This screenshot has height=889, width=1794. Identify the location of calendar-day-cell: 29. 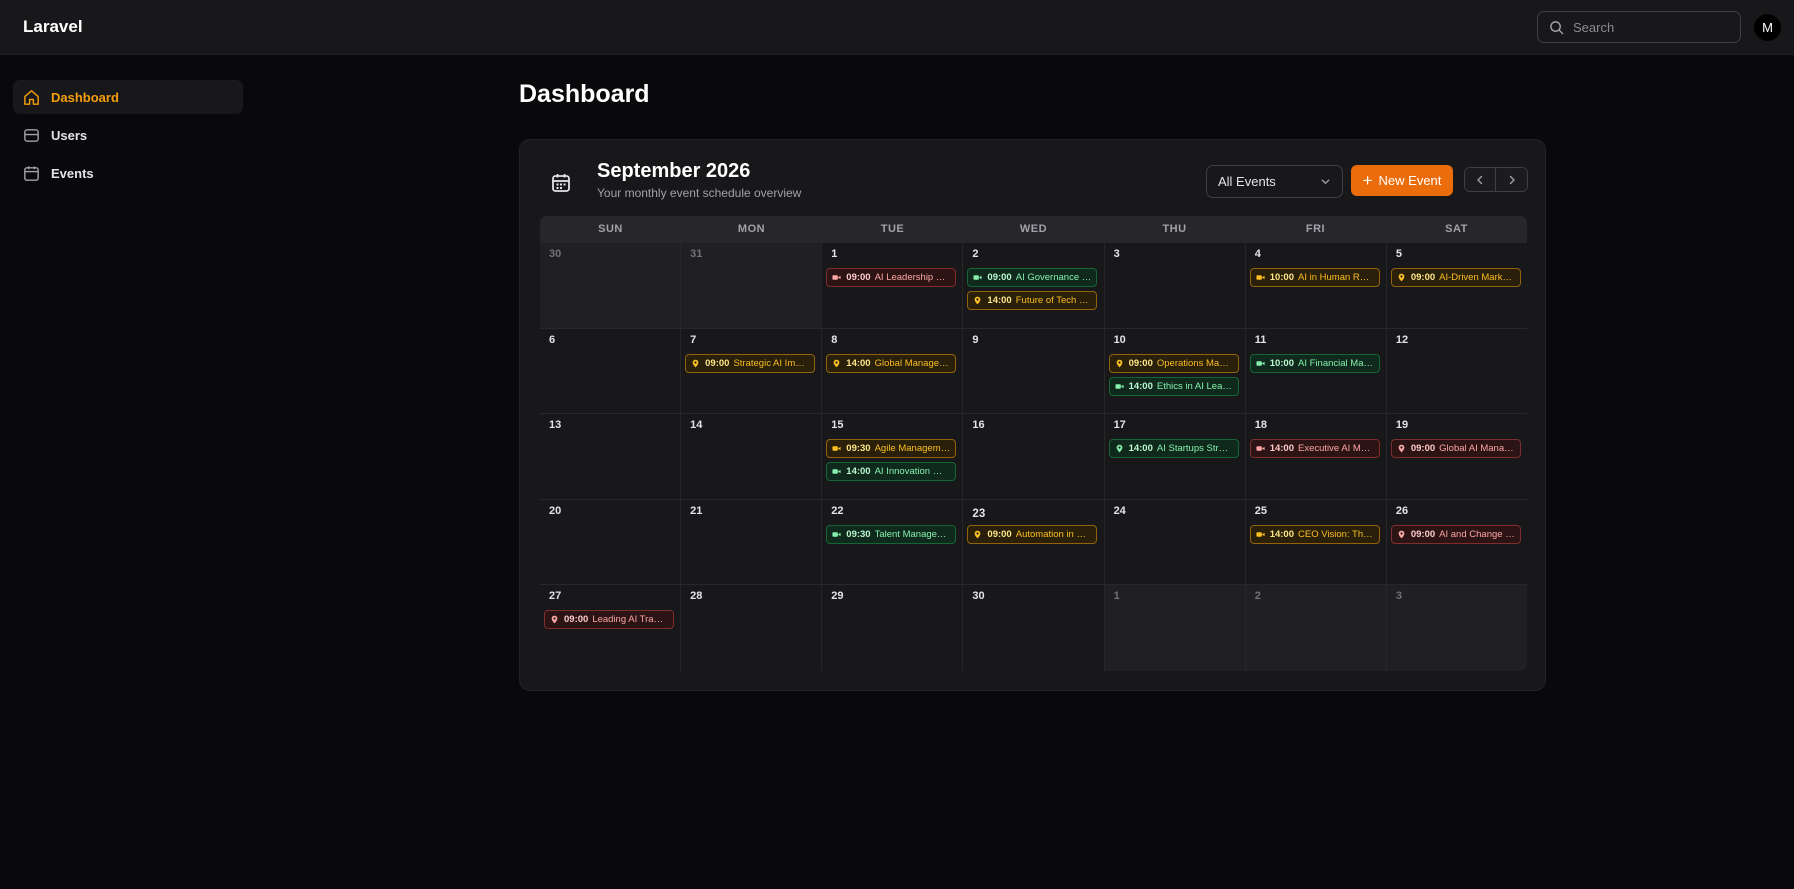
(893, 628).